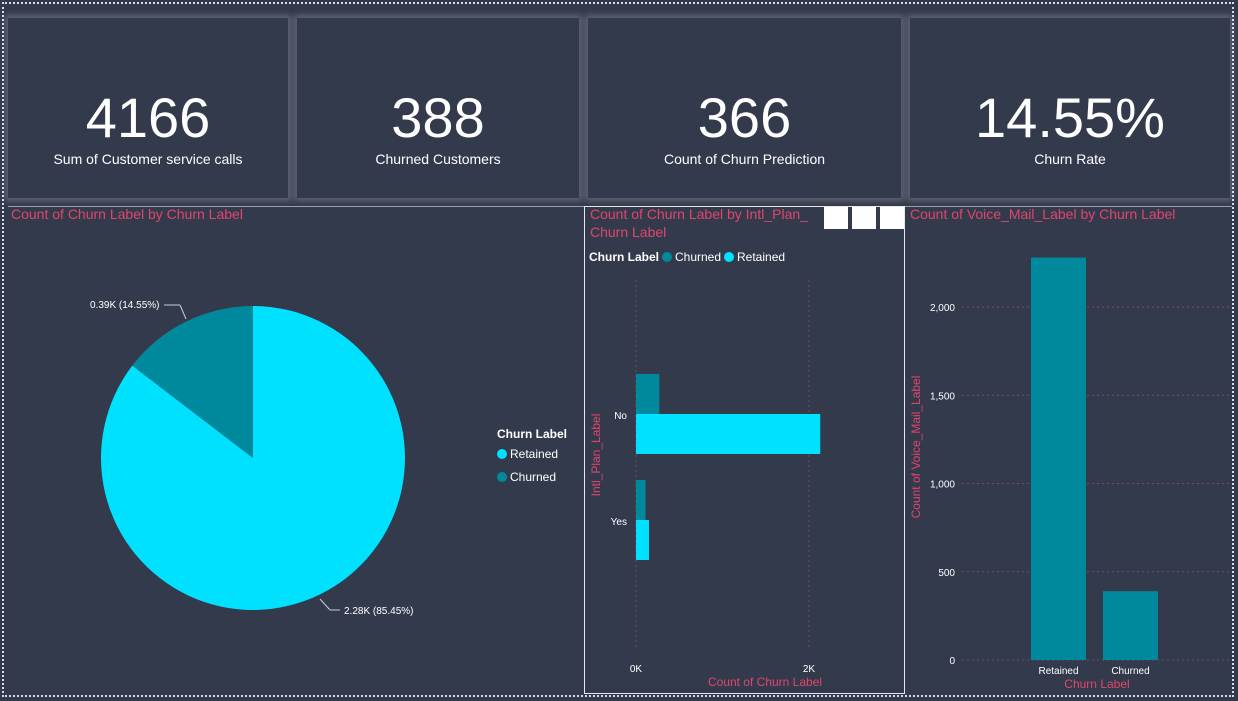  I want to click on y-tick-label: 2,000, so click(942, 308).